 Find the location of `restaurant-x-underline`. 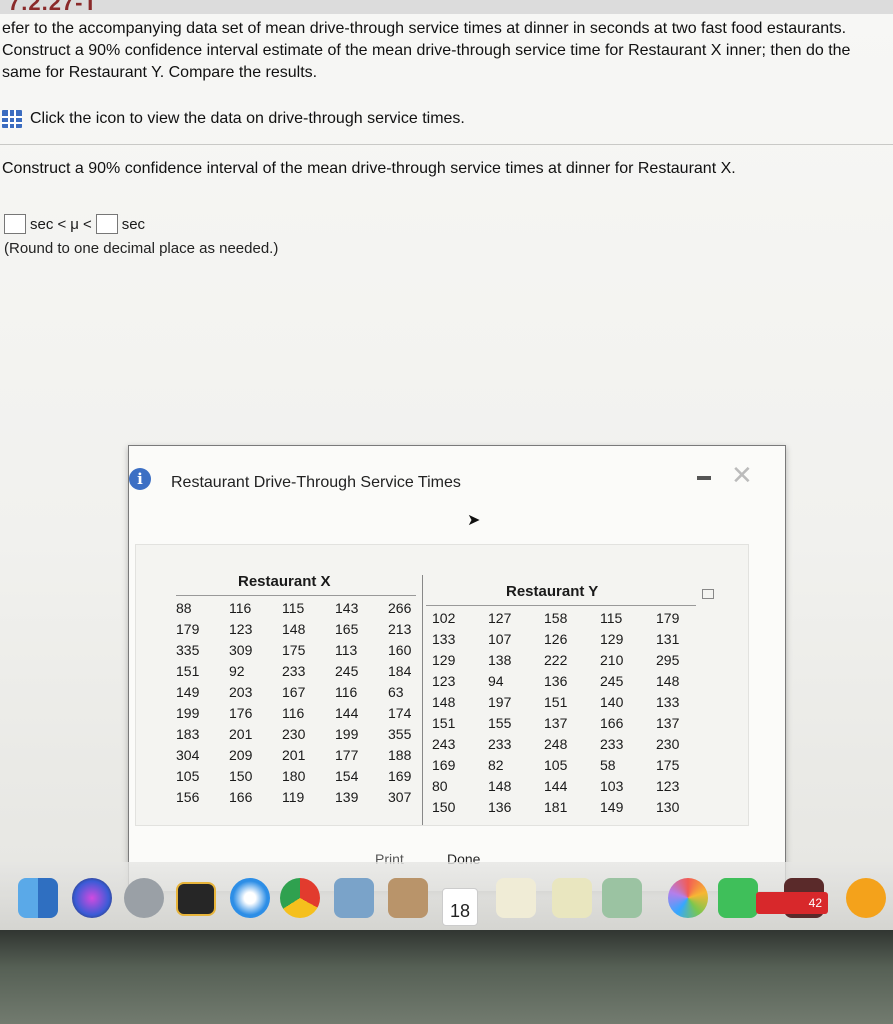

restaurant-x-underline is located at coordinates (296, 595).